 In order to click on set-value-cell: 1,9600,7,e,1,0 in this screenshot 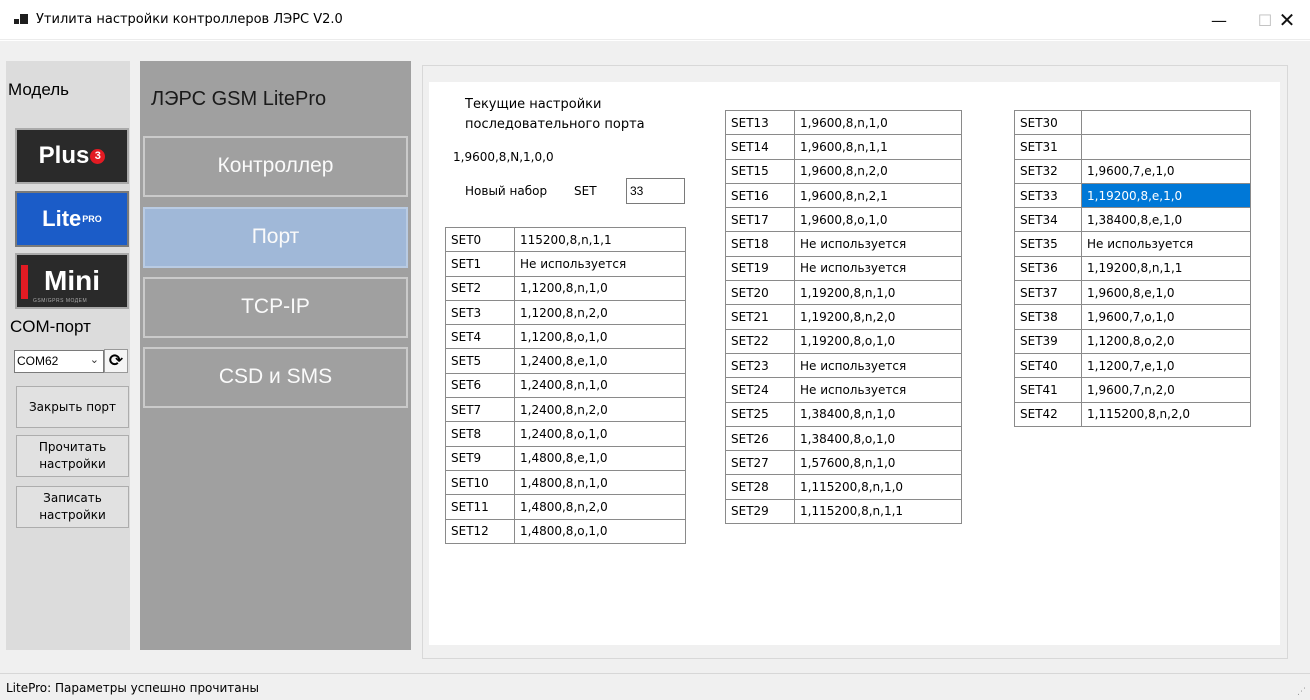, I will do `click(1166, 171)`.